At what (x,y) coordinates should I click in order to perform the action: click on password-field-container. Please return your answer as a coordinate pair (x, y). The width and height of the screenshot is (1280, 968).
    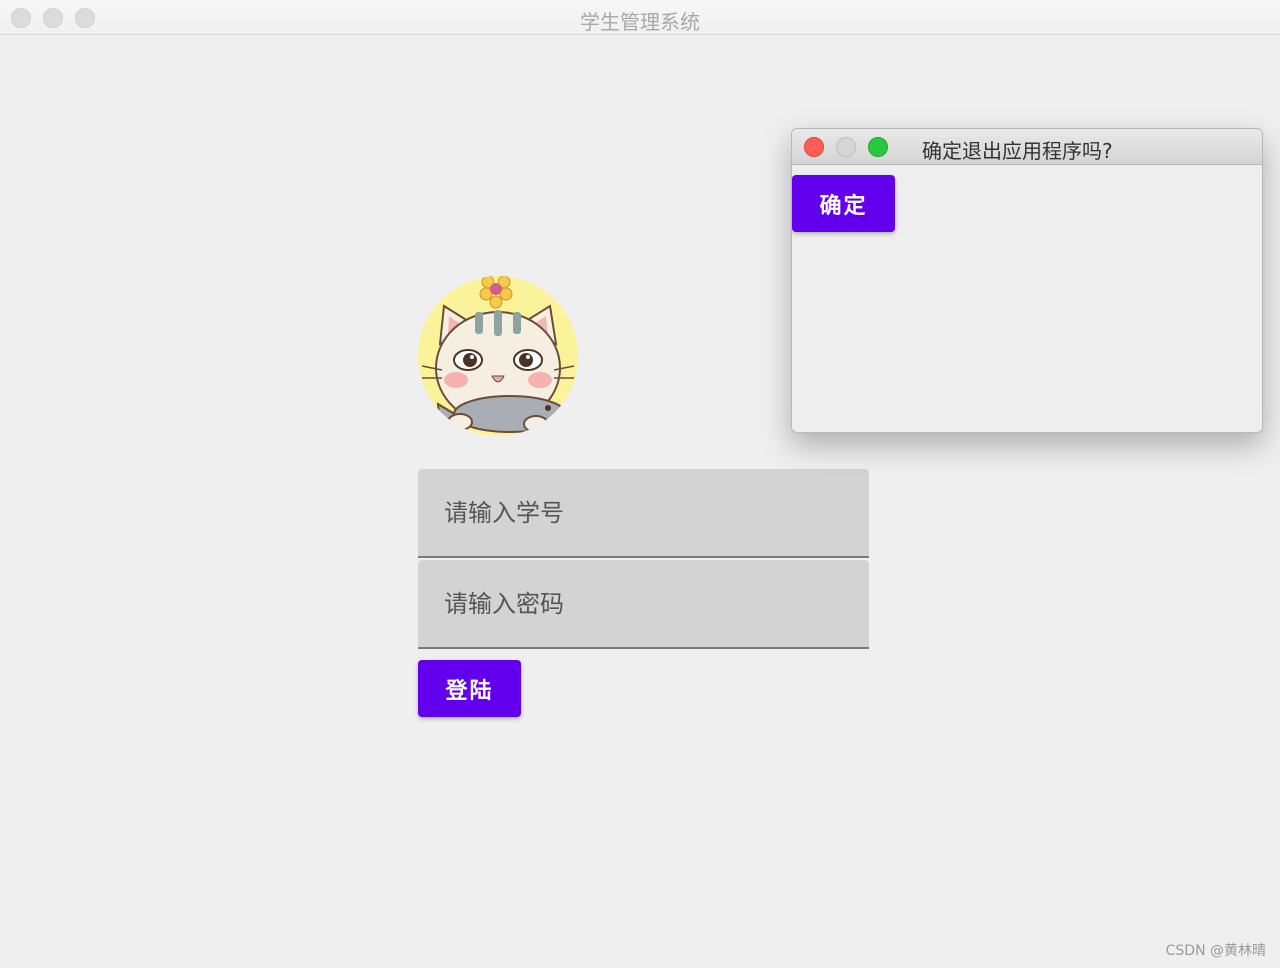
    Looking at the image, I should click on (643, 604).